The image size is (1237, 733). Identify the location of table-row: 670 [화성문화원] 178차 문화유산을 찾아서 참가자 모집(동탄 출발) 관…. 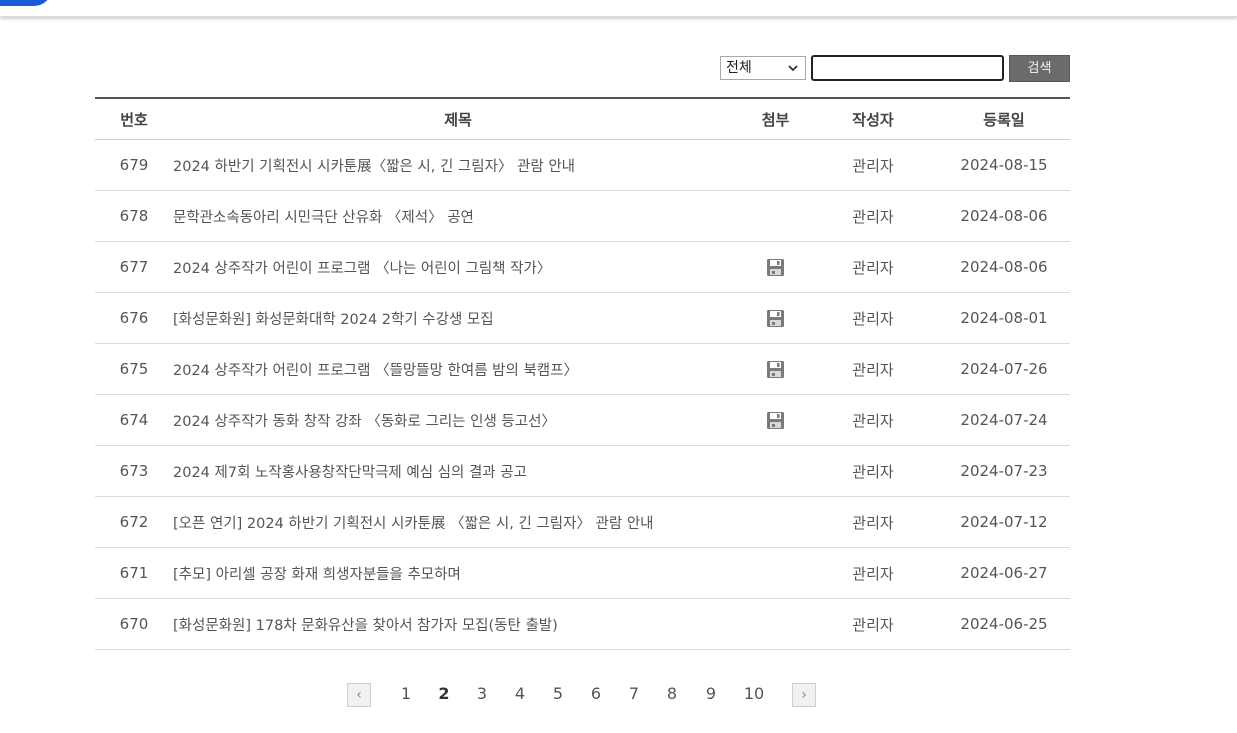
(582, 624).